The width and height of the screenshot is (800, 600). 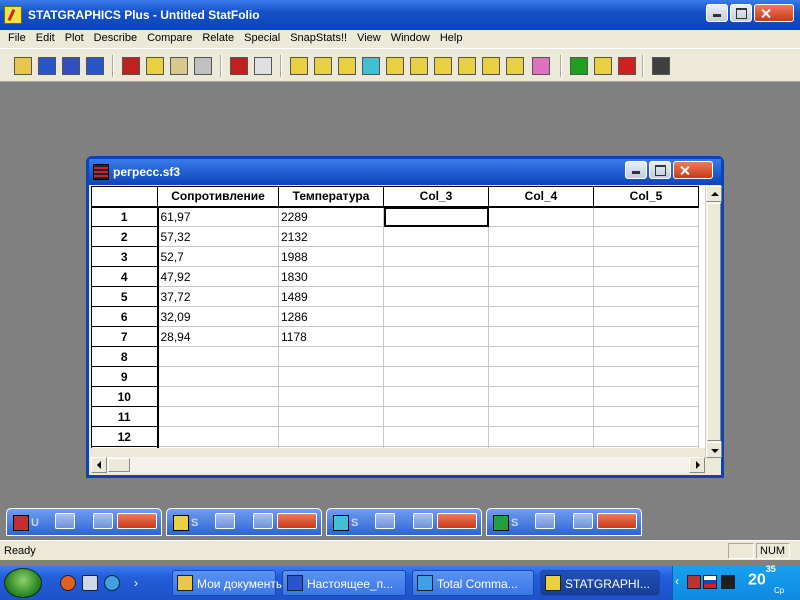 I want to click on table-cell: 47,92, so click(x=218, y=276).